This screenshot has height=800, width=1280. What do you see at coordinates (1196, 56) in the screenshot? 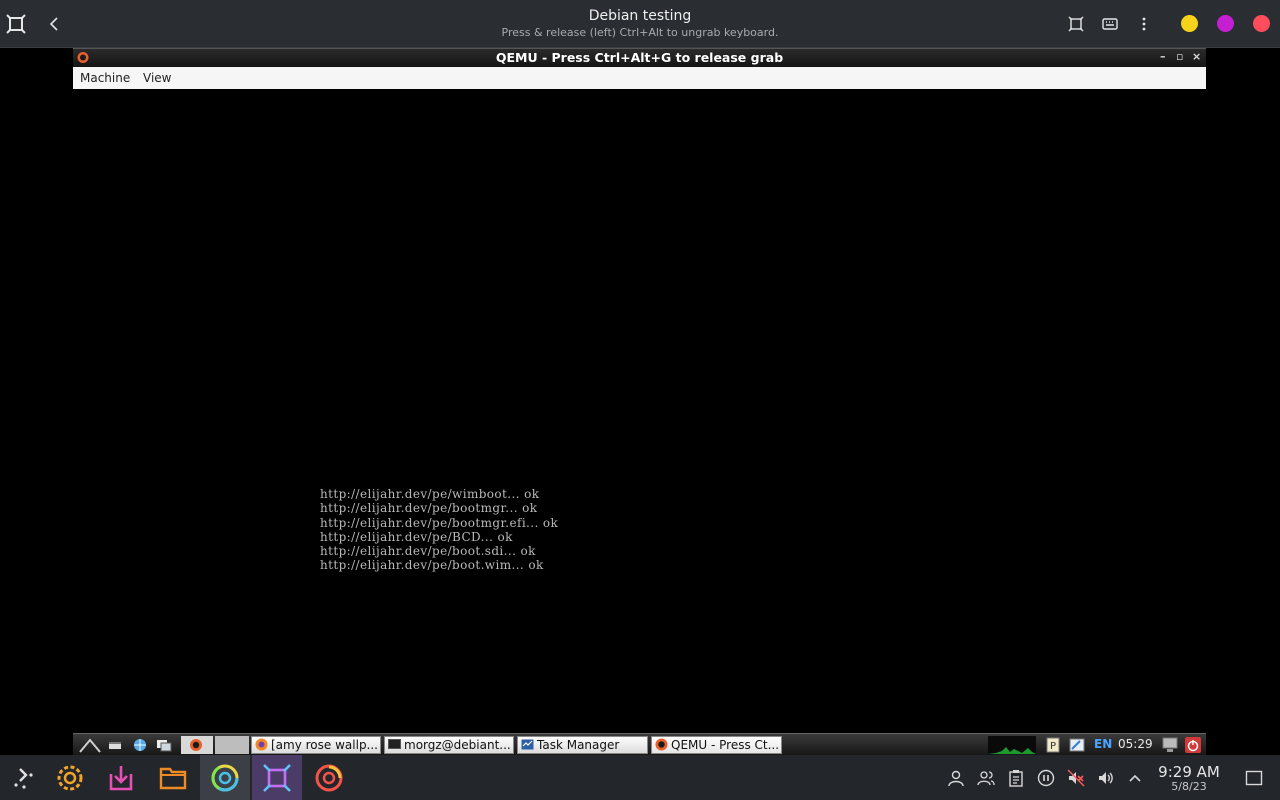
I see `close-button: ×` at bounding box center [1196, 56].